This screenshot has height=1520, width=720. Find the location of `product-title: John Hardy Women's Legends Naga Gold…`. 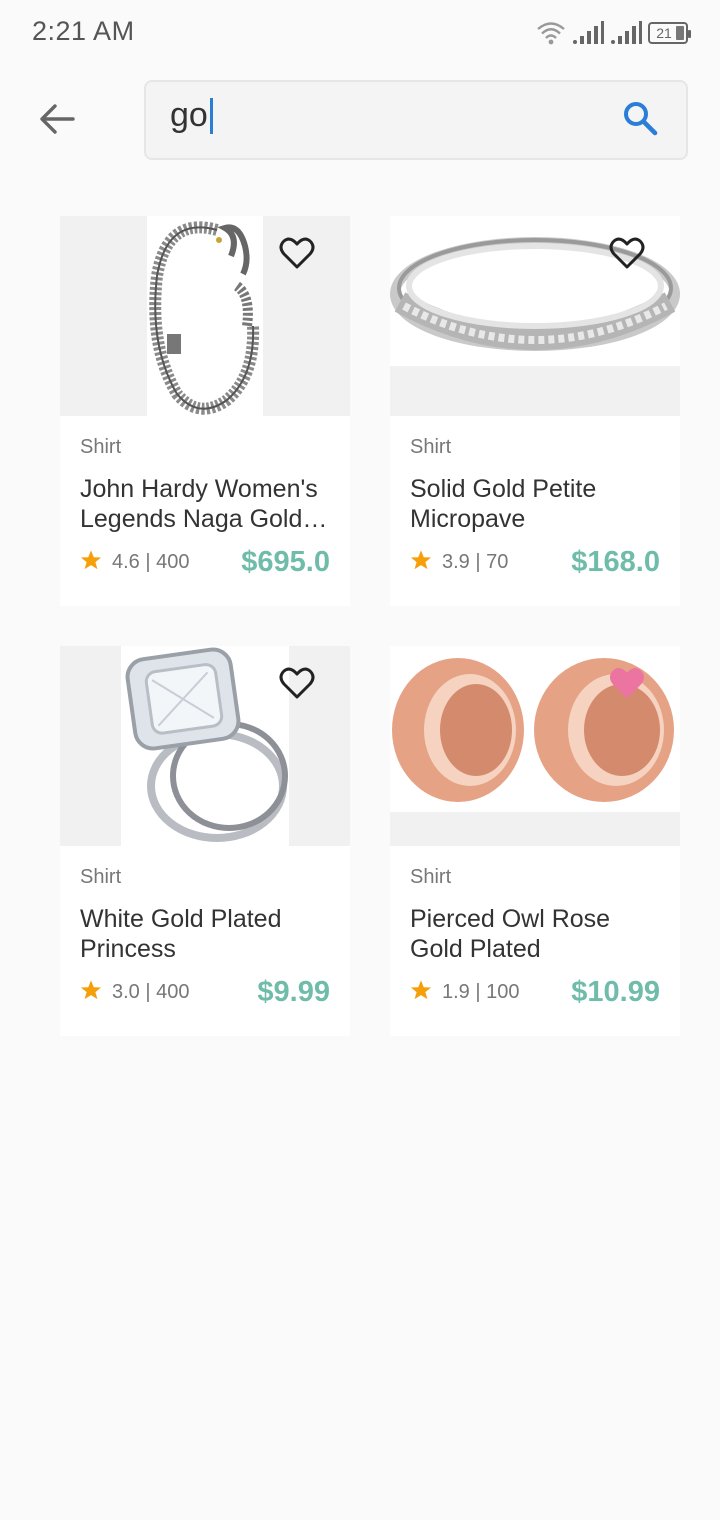

product-title: John Hardy Women's Legends Naga Gold… is located at coordinates (204, 504).